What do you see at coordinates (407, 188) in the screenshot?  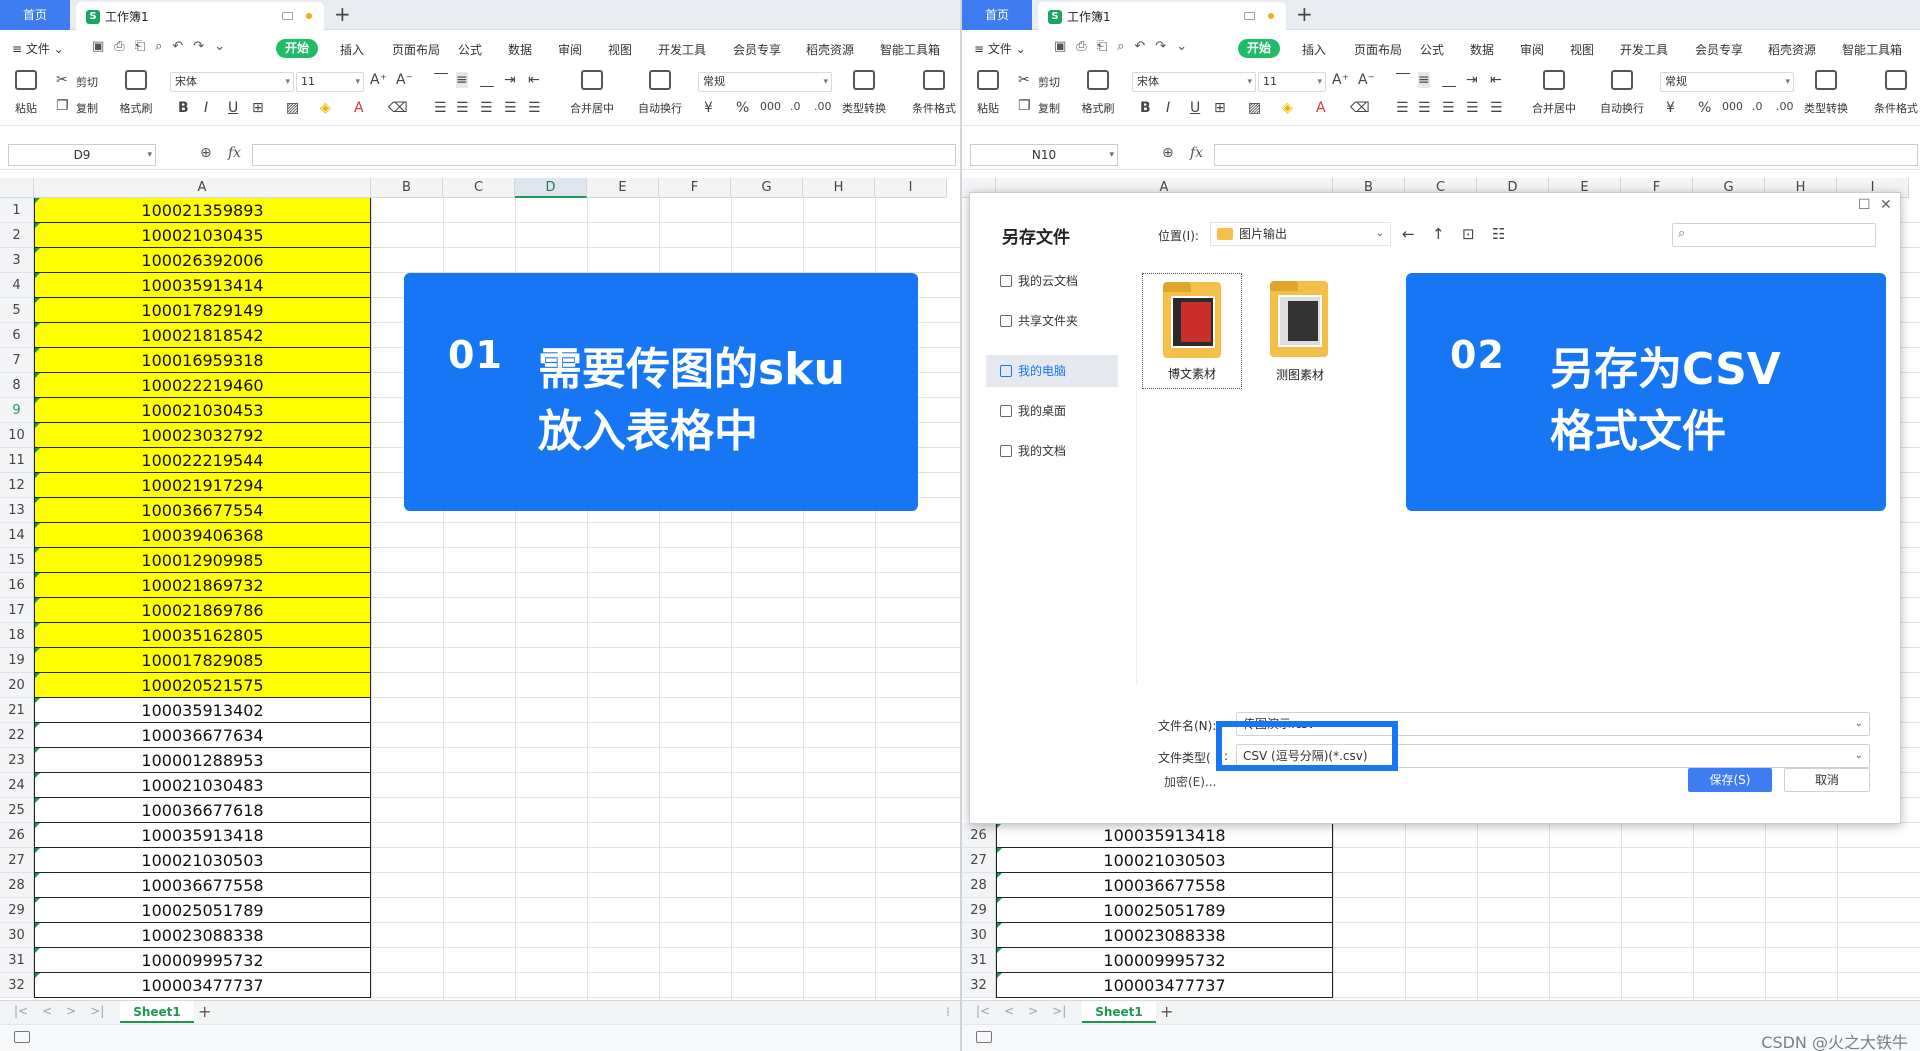 I see `column-header: B` at bounding box center [407, 188].